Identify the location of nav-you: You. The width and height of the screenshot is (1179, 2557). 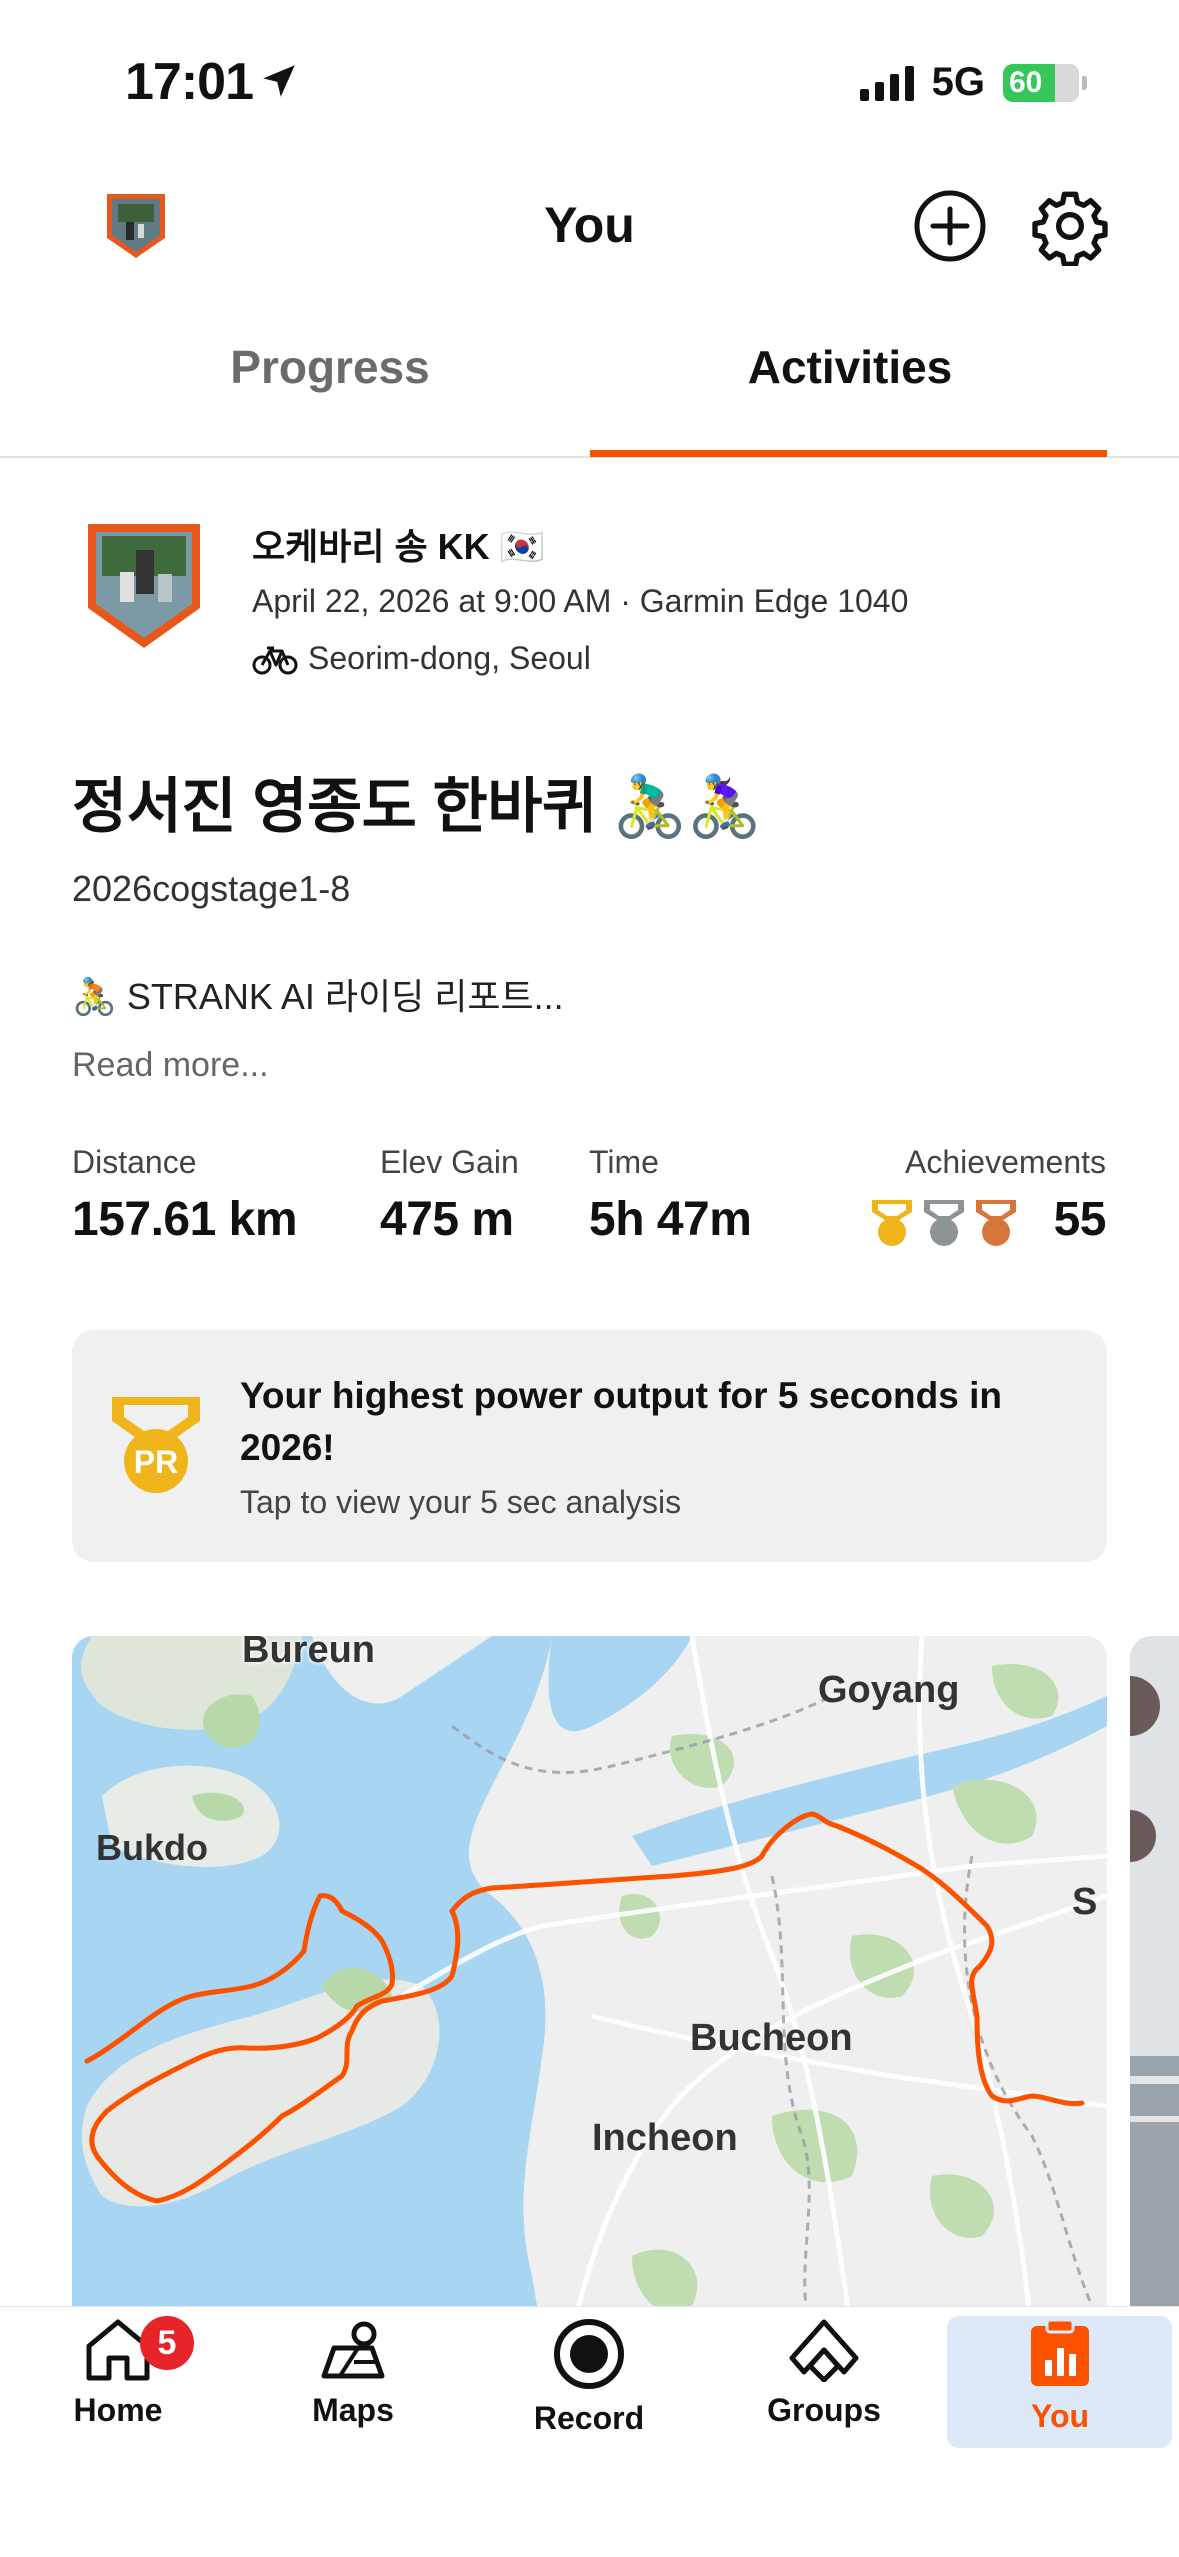
(1060, 2383).